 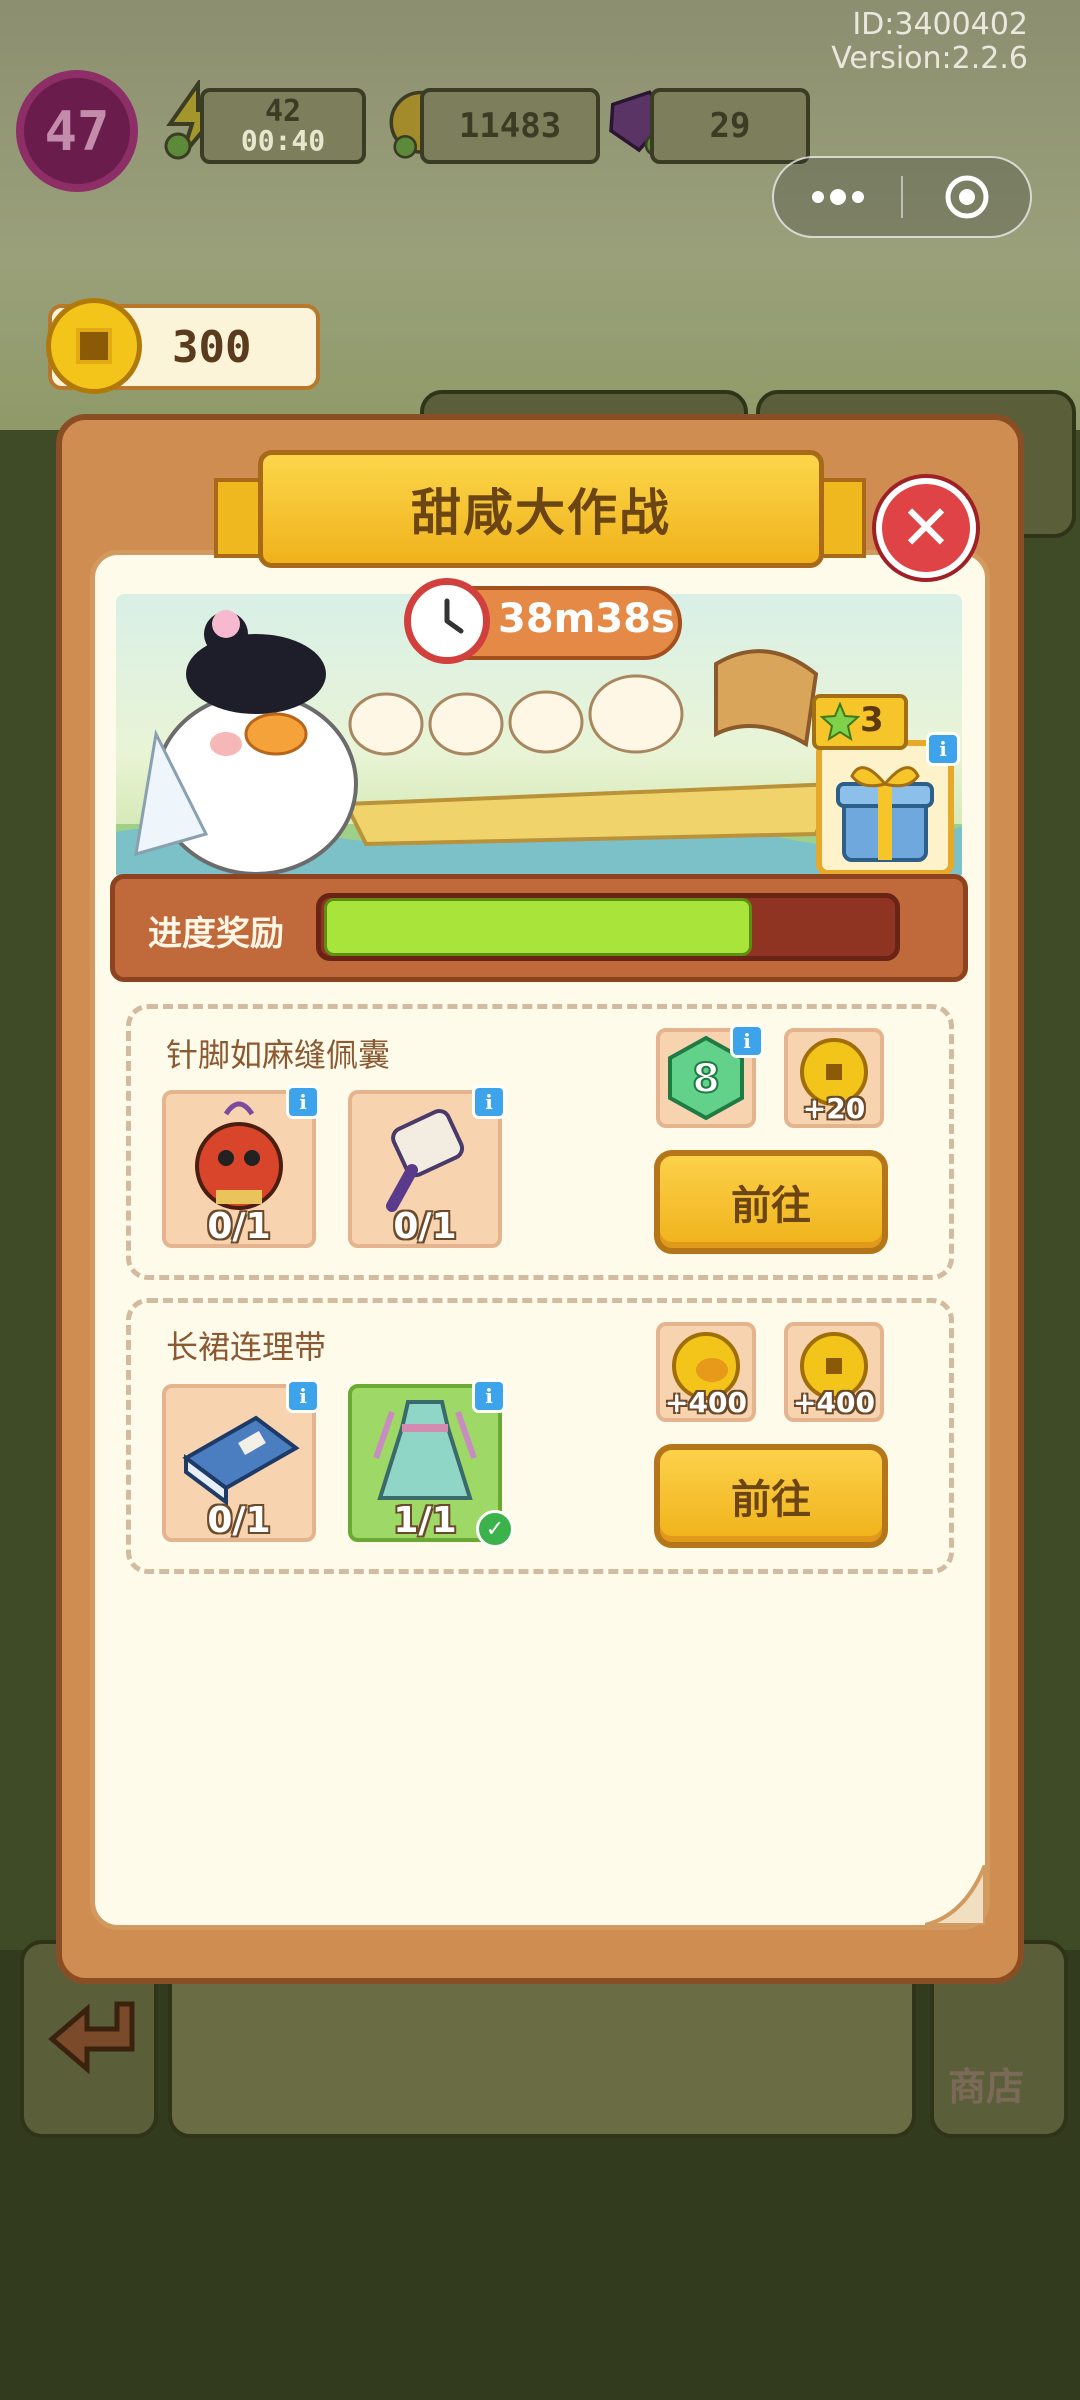 I want to click on task-title: 针脚如麻缝佩囊, so click(x=278, y=1055).